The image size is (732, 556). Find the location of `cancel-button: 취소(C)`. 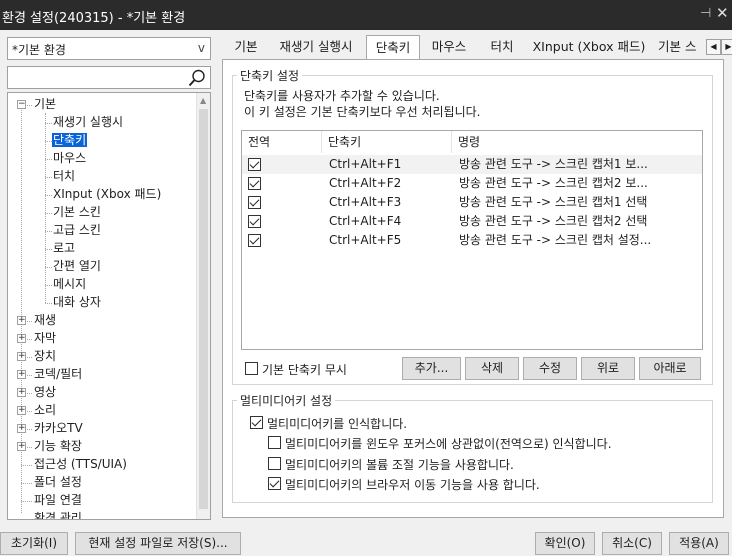

cancel-button: 취소(C) is located at coordinates (632, 543).